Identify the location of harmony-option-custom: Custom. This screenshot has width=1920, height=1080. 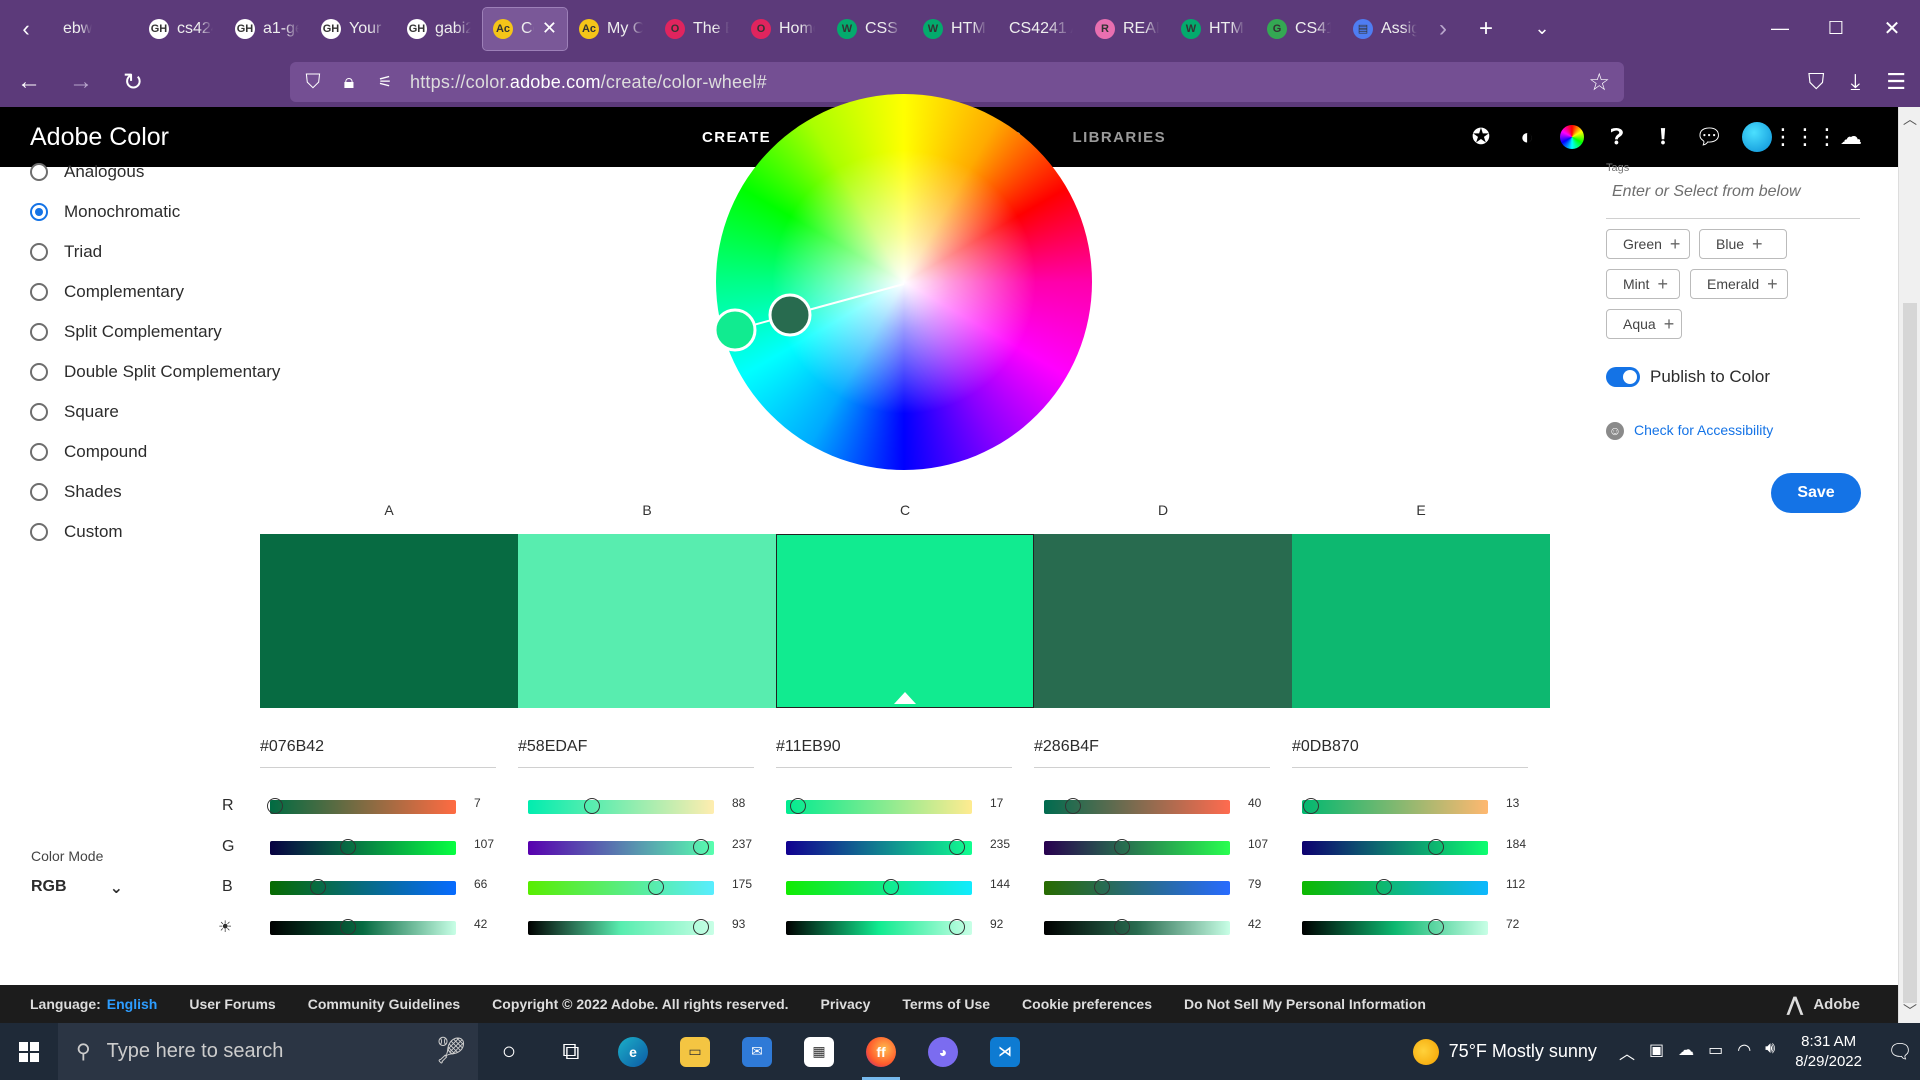
(76, 532).